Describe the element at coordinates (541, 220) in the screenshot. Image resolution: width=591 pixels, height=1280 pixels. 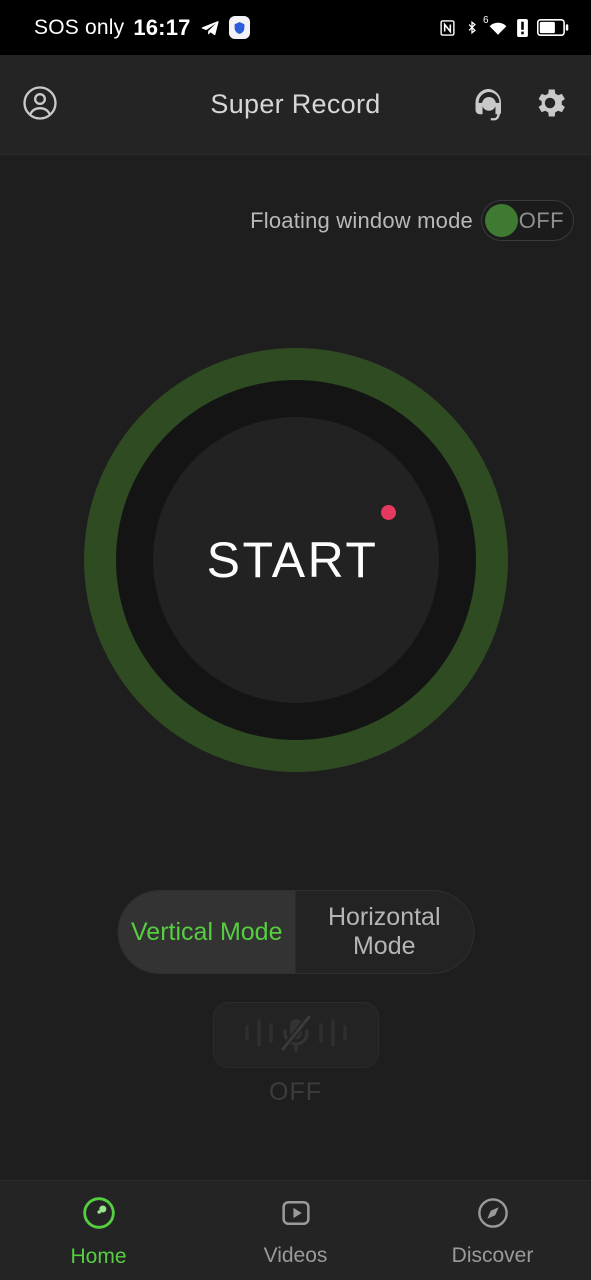
I see `toggle-state-label: OFF` at that location.